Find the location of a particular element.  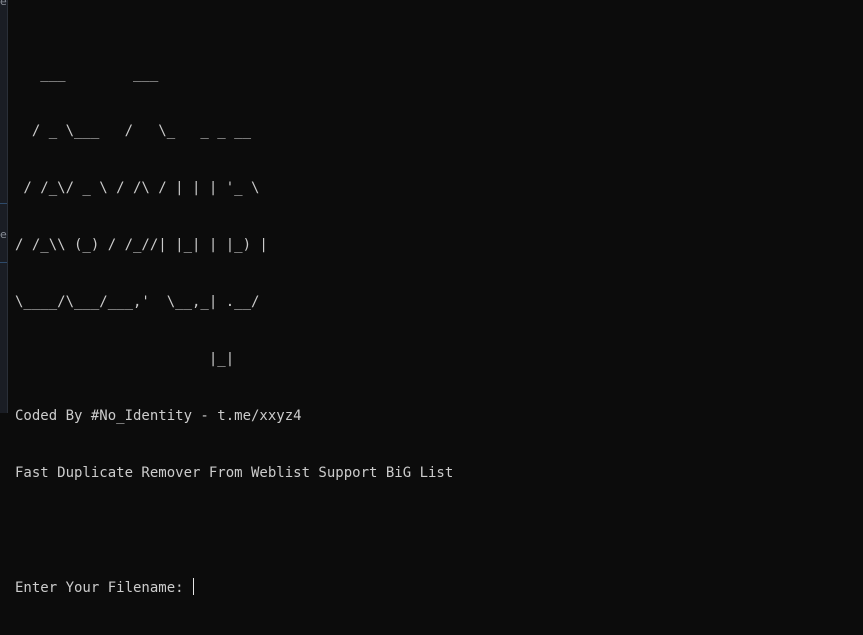

filename-prompt-row: Enter Your Filename: is located at coordinates (234, 587).